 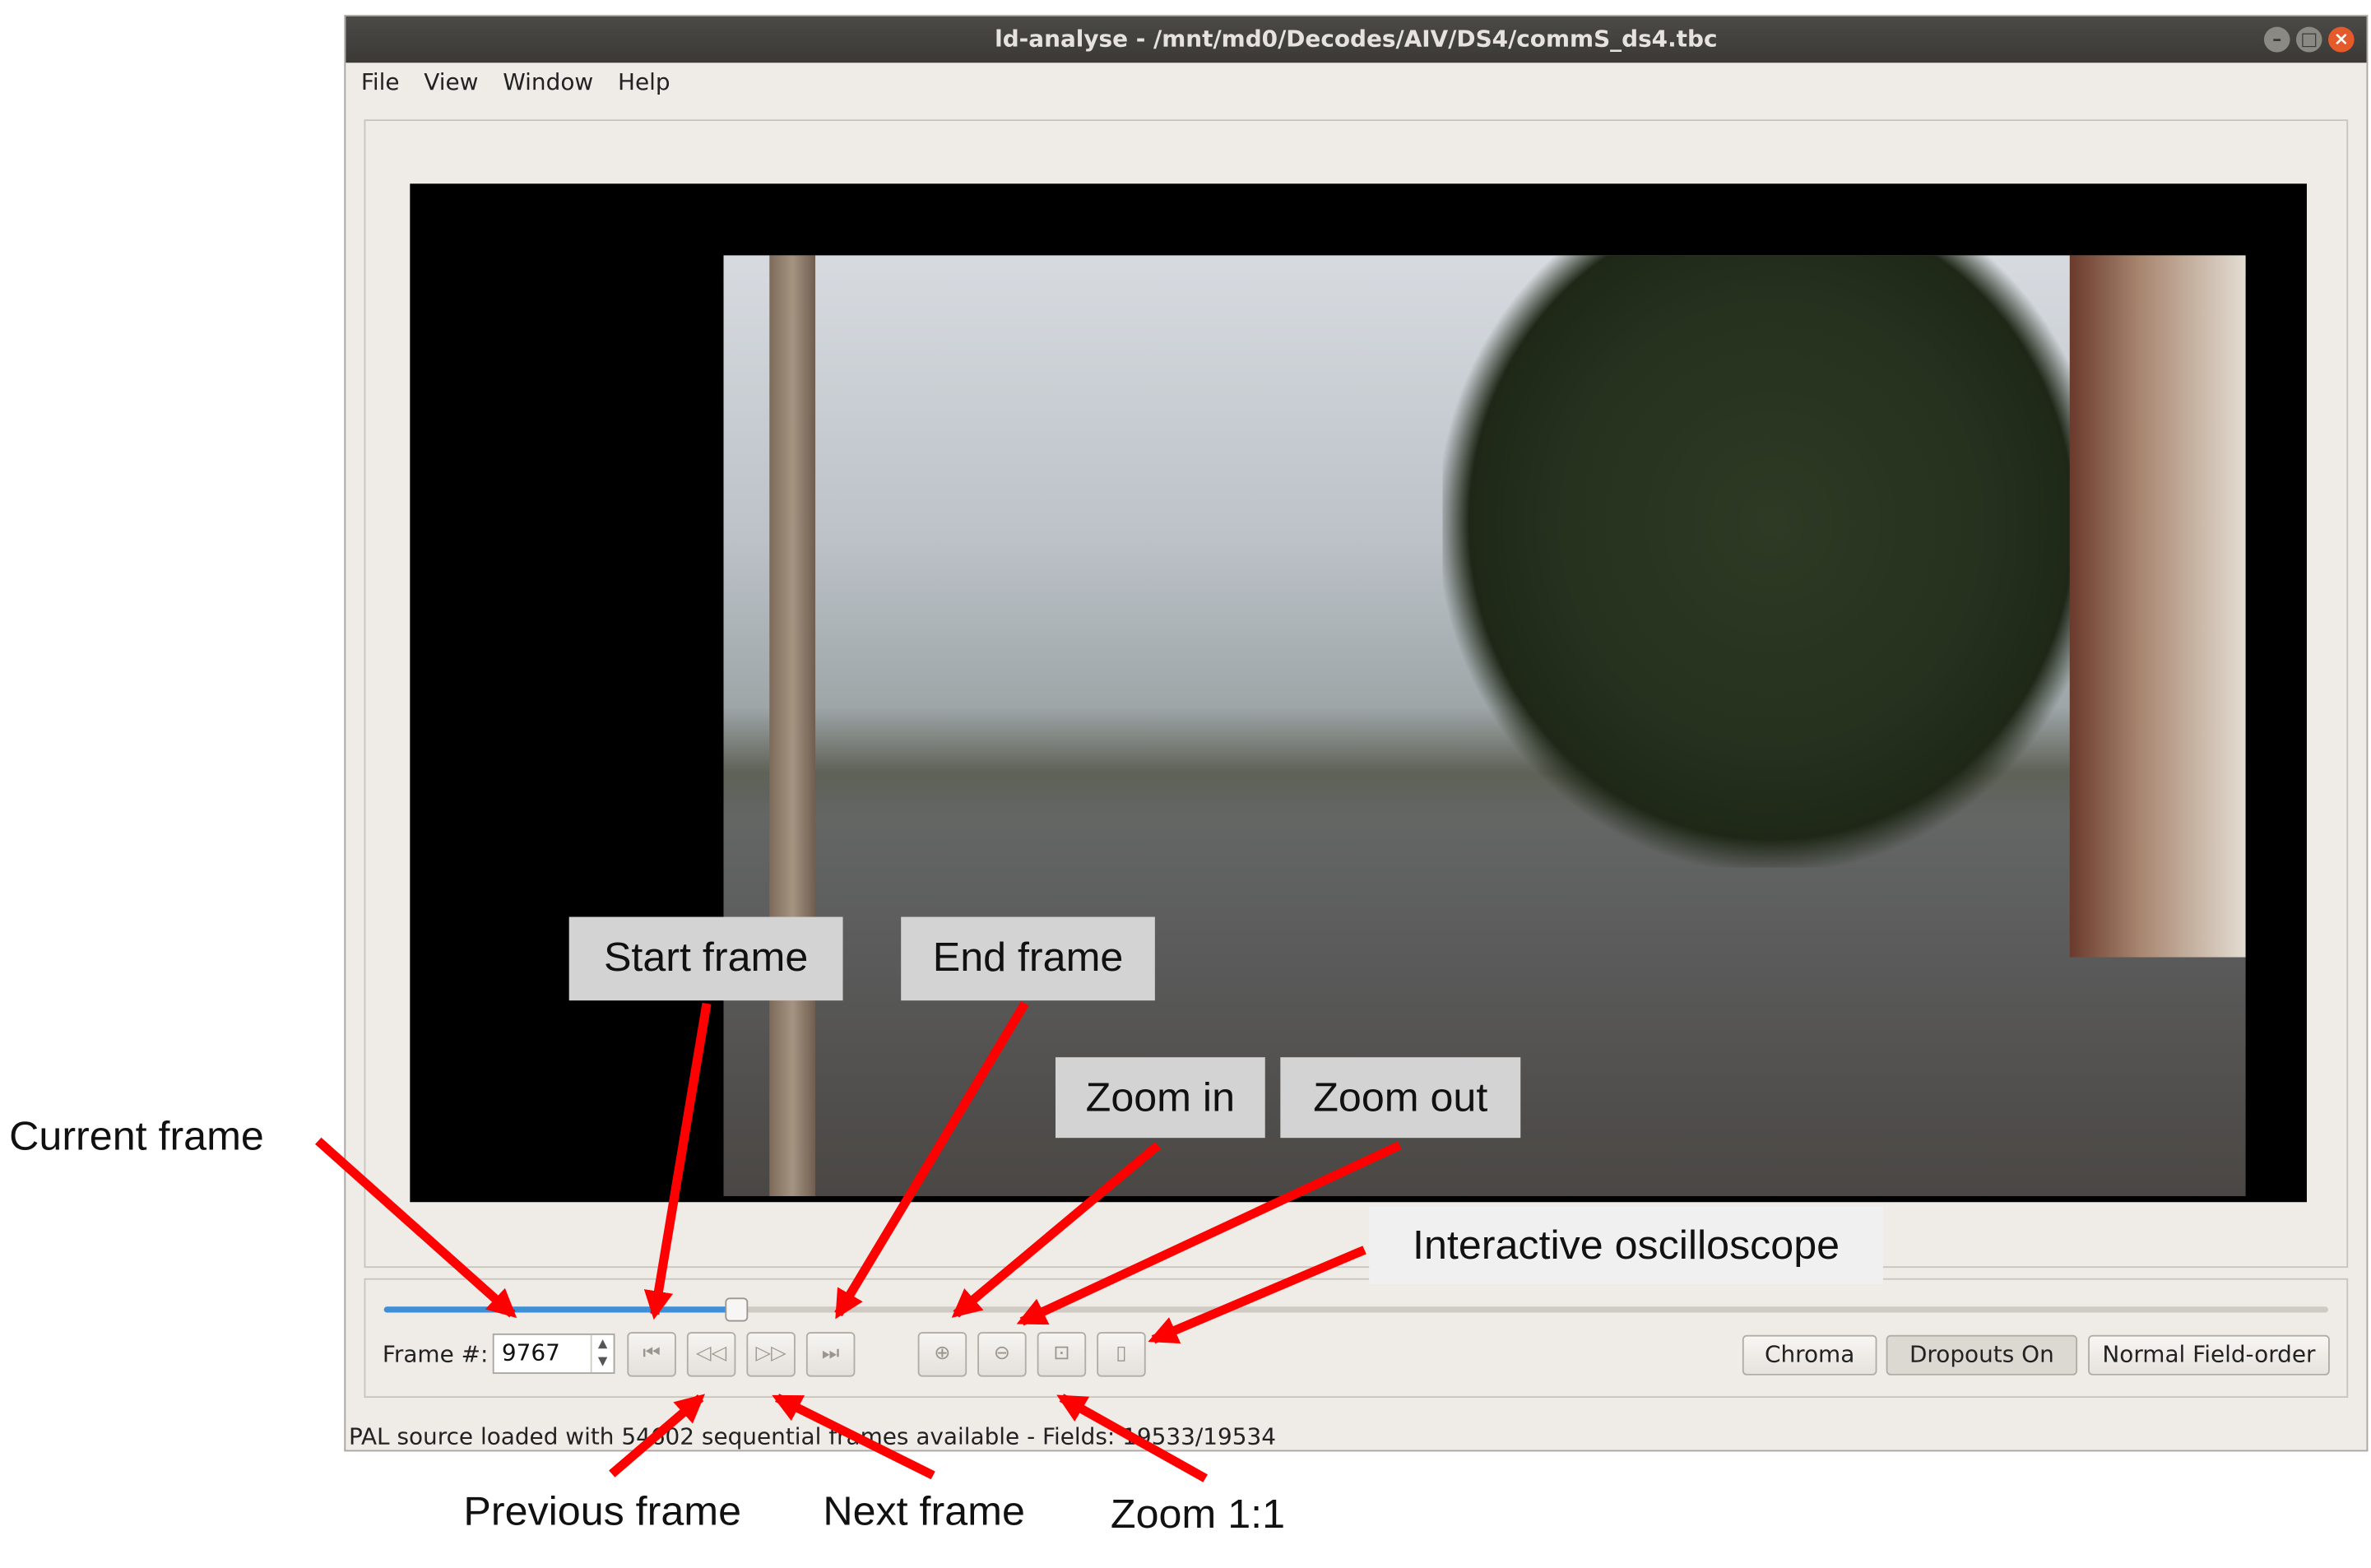 What do you see at coordinates (1160, 1098) in the screenshot?
I see `callout-zoom-in: Zoom in` at bounding box center [1160, 1098].